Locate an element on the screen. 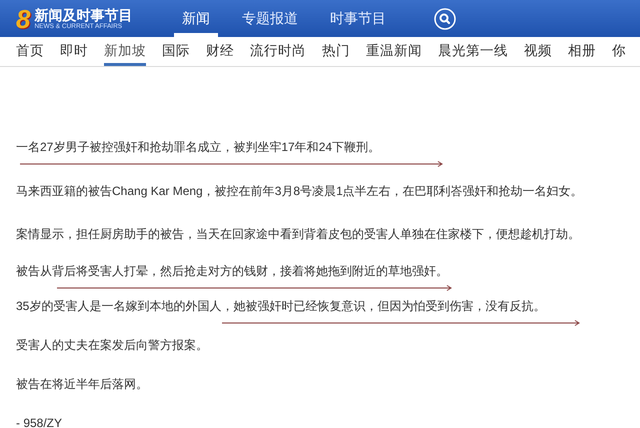 The height and width of the screenshot is (428, 640). nav-link: 流行时尚 is located at coordinates (278, 51).